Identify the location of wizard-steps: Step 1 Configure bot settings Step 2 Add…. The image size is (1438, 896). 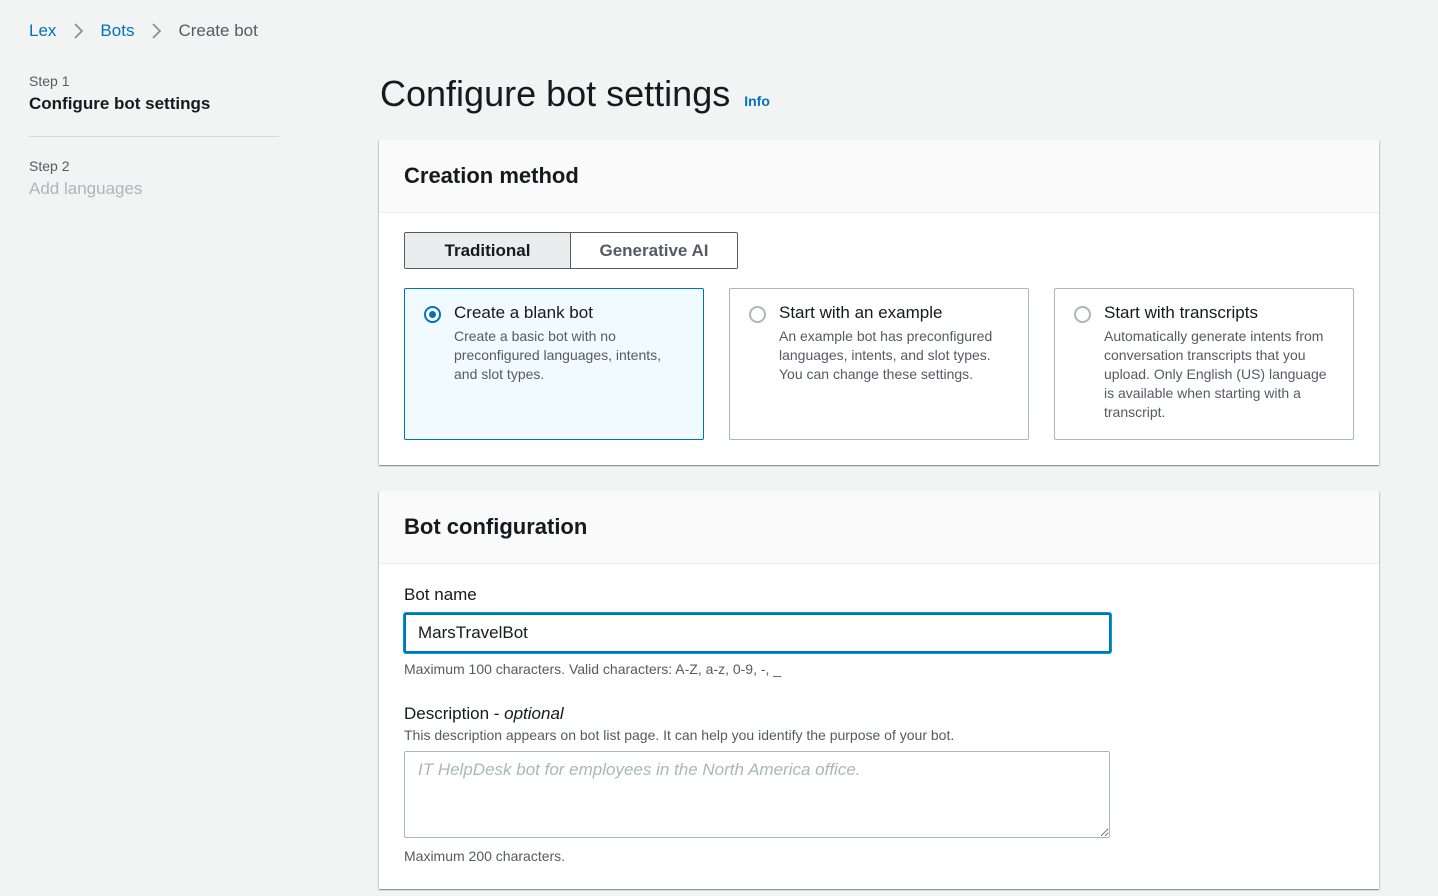
(154, 147).